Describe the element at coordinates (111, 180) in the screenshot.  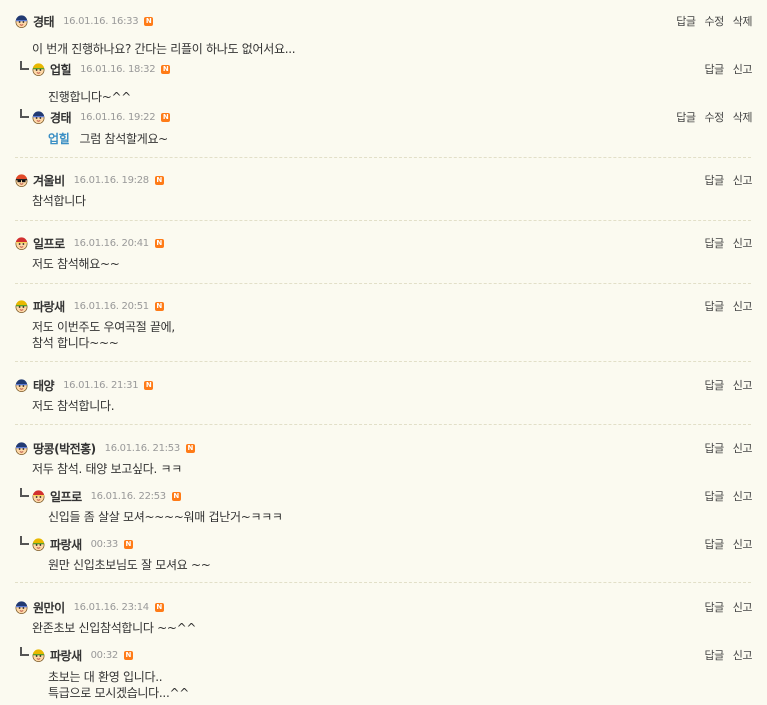
I see `comment-date: 16.01.16. 19:28` at that location.